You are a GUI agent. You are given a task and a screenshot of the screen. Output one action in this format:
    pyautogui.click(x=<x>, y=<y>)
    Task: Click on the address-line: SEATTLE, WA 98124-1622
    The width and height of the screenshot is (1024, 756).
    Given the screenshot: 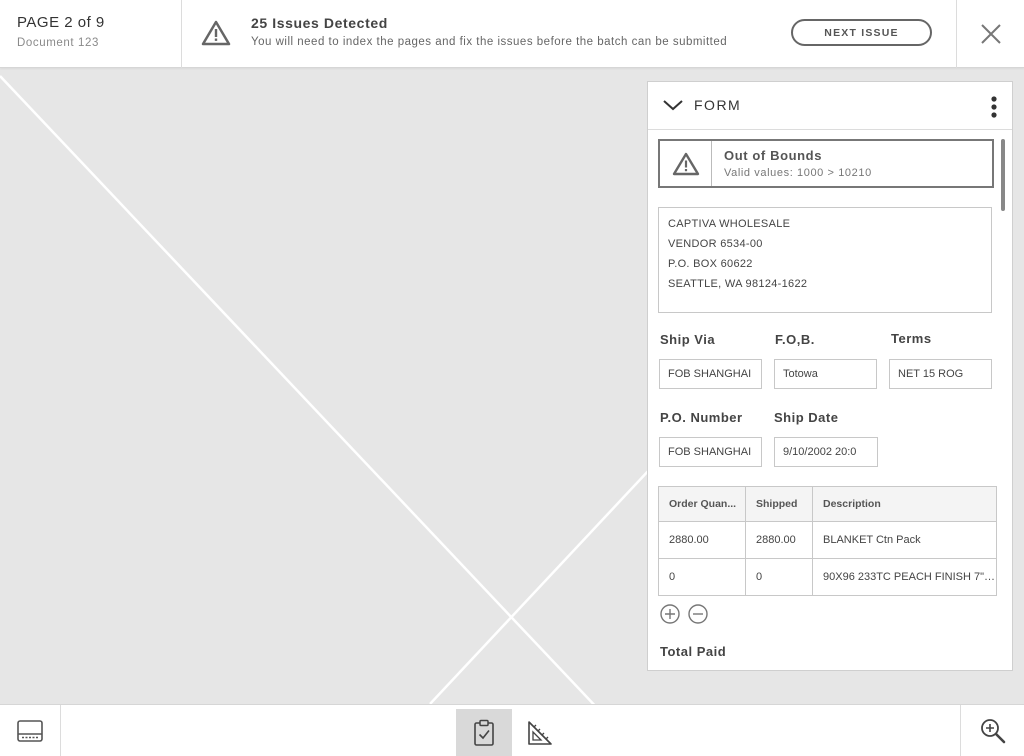 What is the action you would take?
    pyautogui.click(x=738, y=284)
    